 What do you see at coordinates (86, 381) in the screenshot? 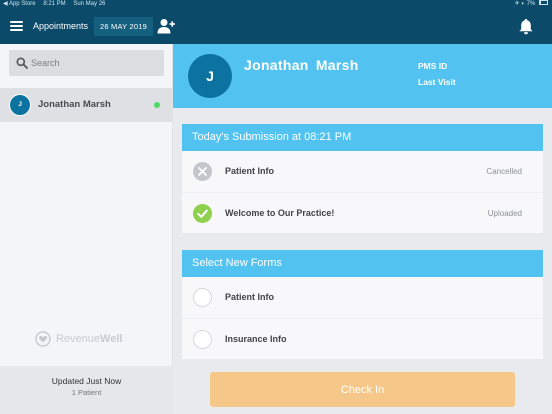
I see `last-updated-text: Updated Just Now` at bounding box center [86, 381].